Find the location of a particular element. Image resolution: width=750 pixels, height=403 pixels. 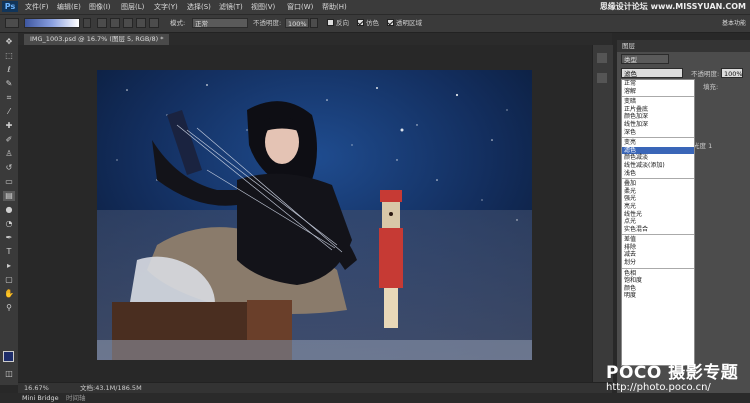

layers-panel-header: 图层 is located at coordinates (683, 46).